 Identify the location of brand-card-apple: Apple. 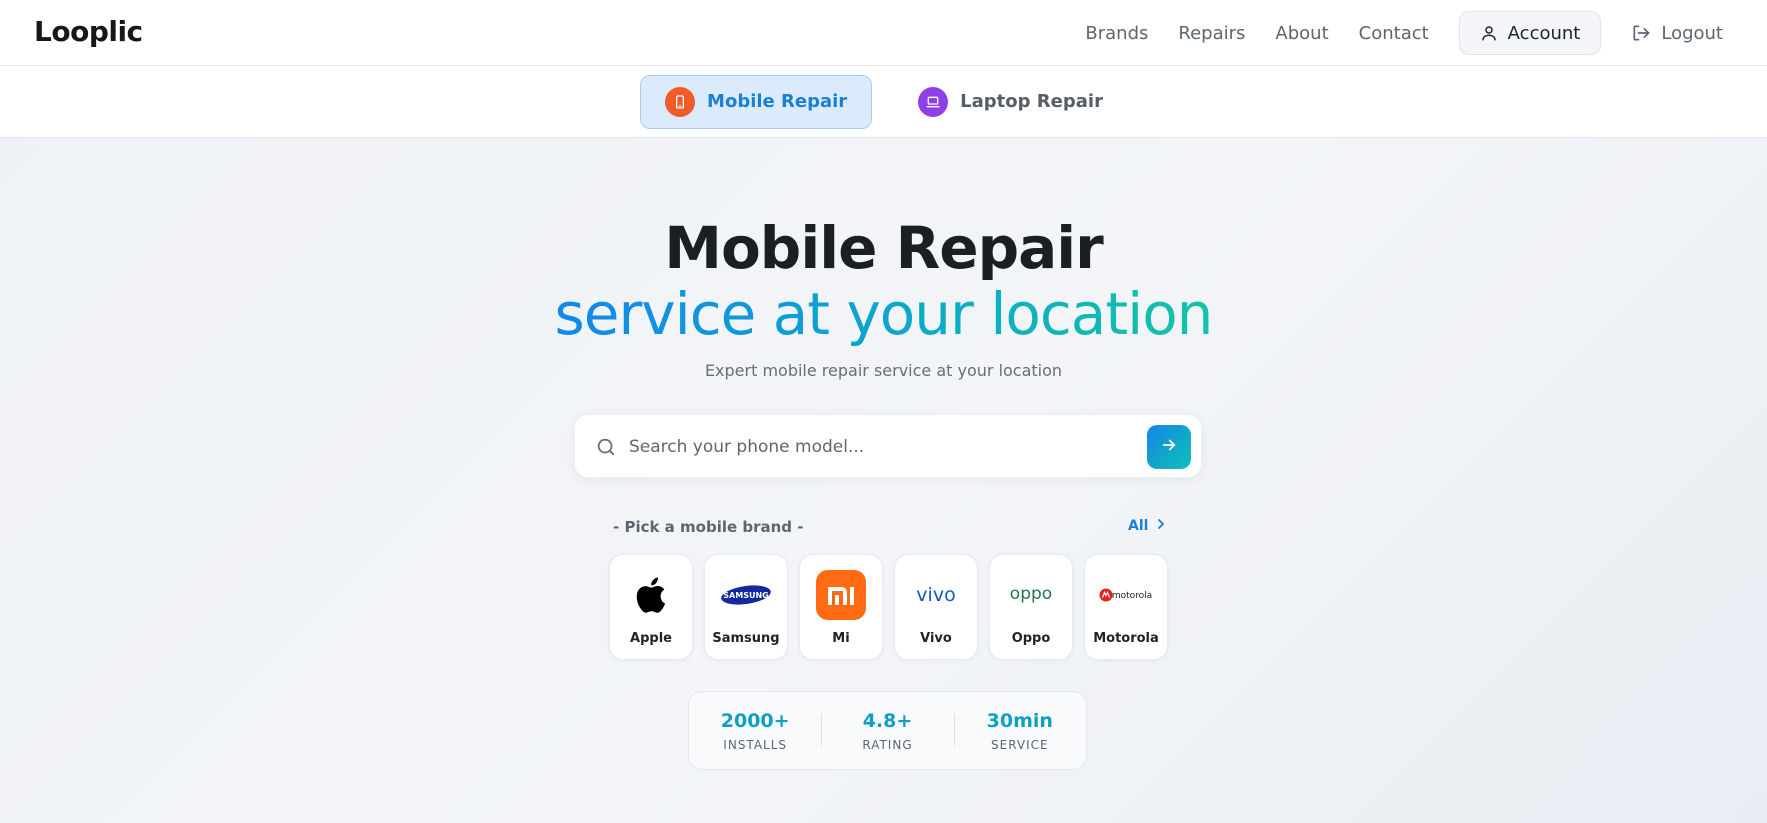
(651, 607).